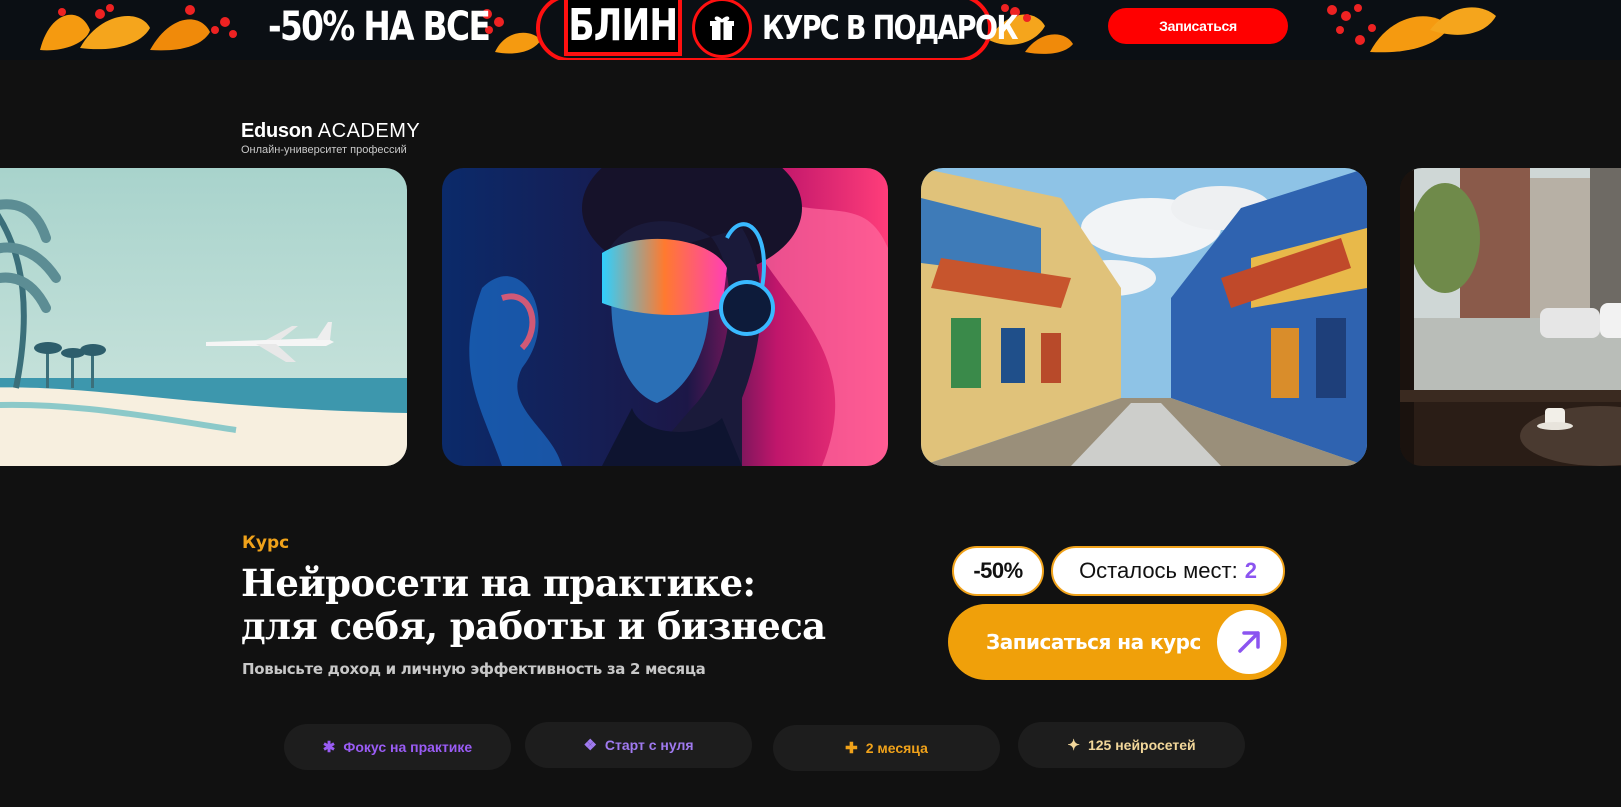 The height and width of the screenshot is (807, 1621). I want to click on course-title-line-1: Нейросети на практике:, so click(498, 583).